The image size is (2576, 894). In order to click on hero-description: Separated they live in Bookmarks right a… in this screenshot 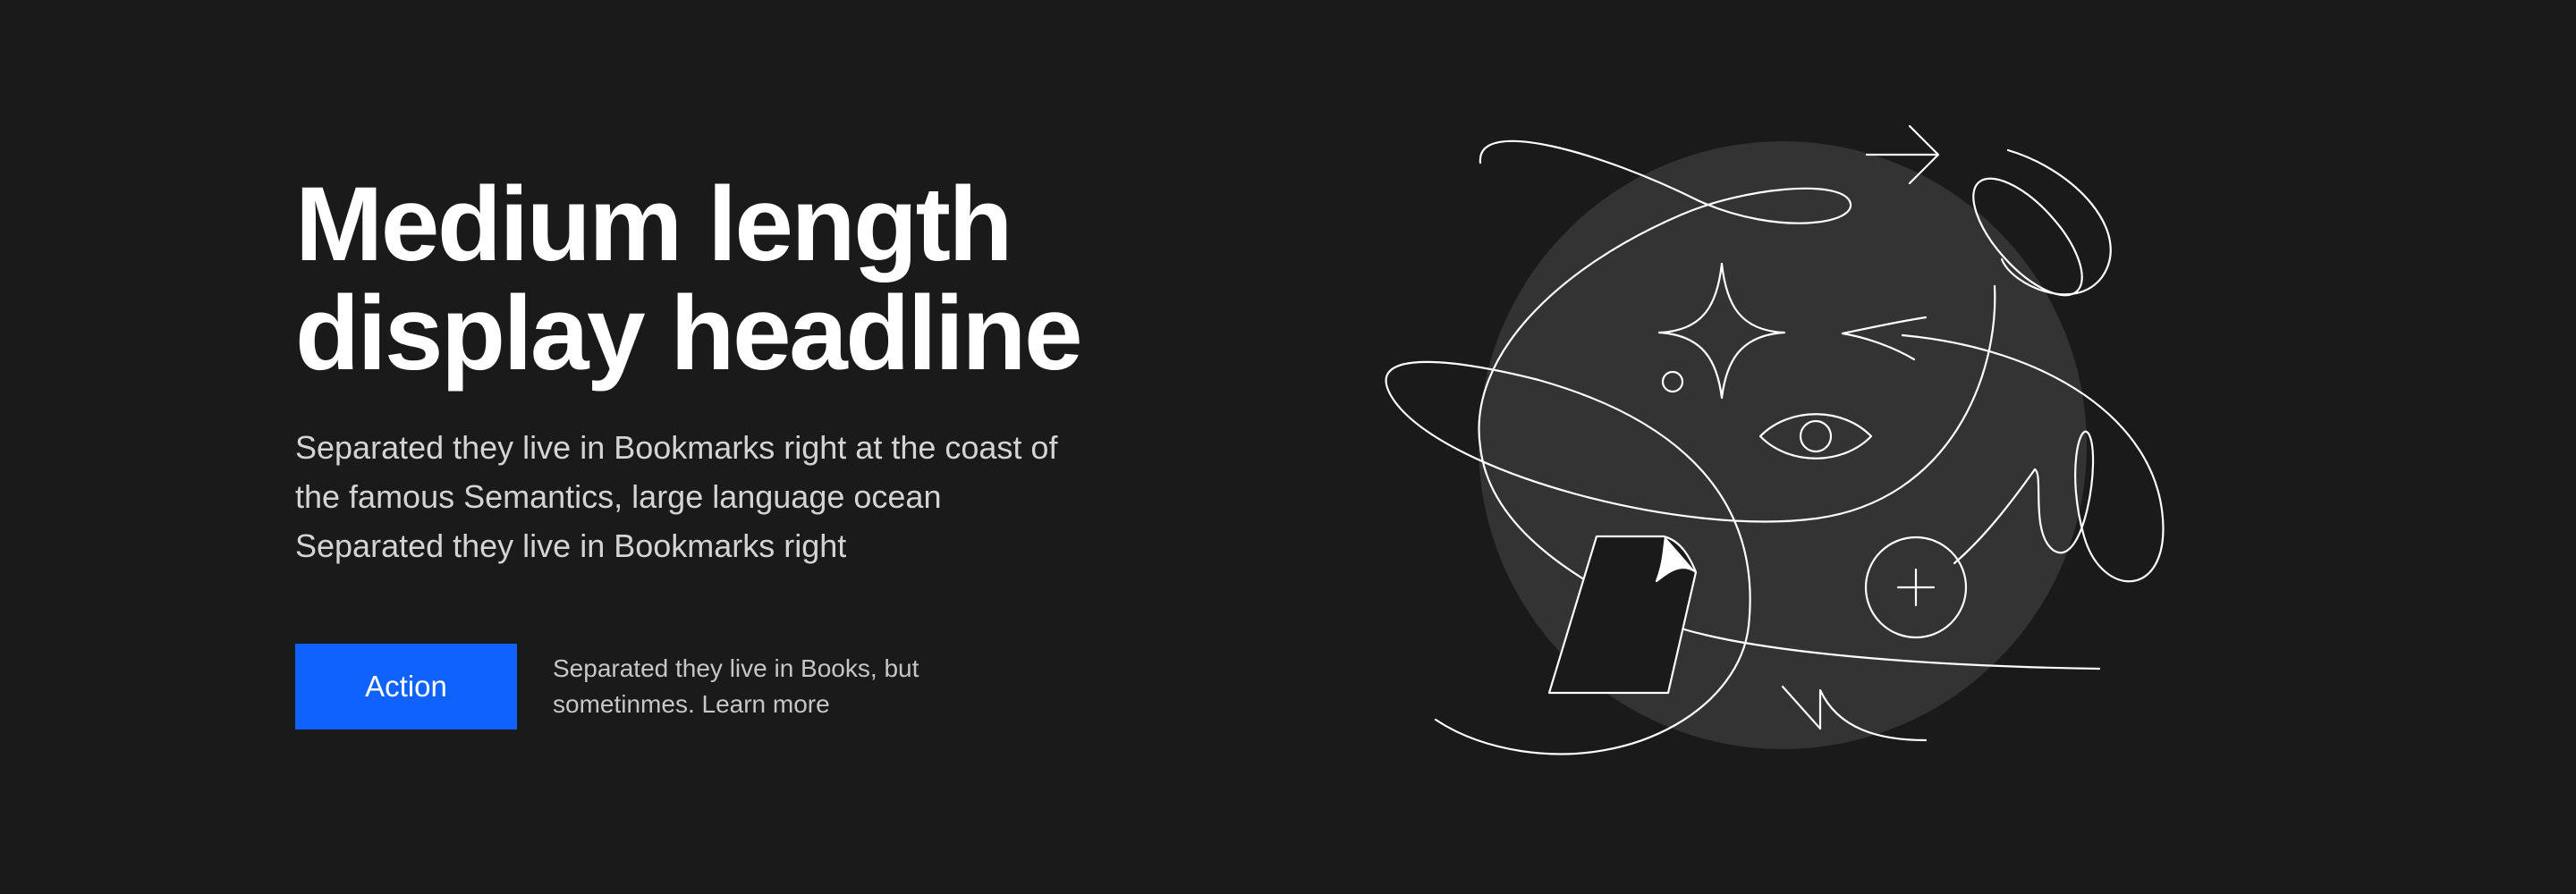, I will do `click(724, 497)`.